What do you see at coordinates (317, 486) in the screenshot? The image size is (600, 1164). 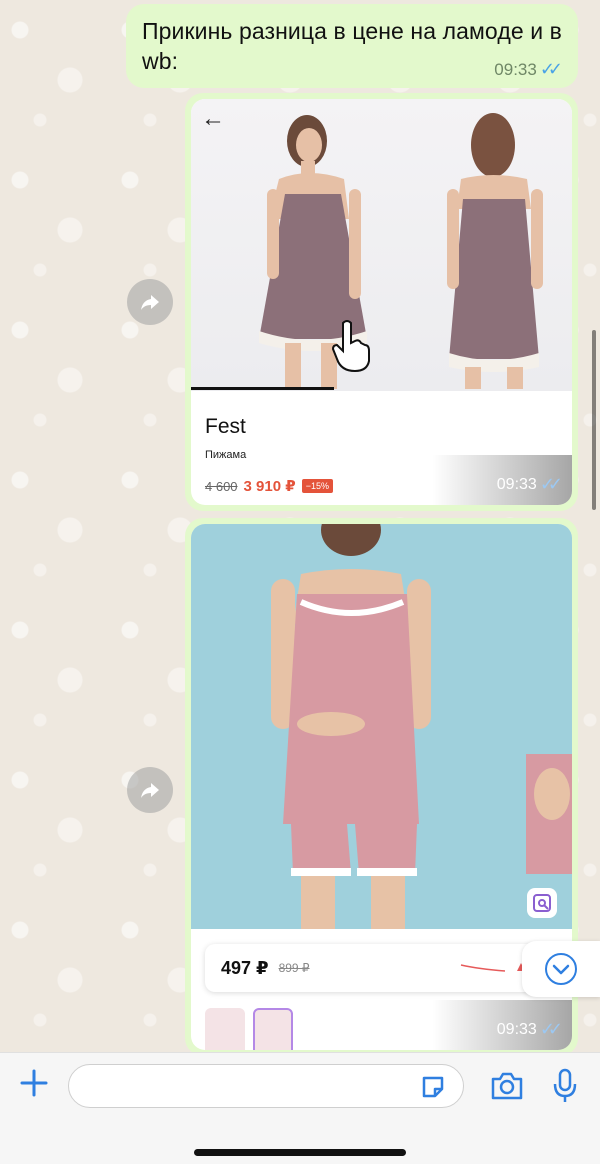 I see `discount-badge: −15%` at bounding box center [317, 486].